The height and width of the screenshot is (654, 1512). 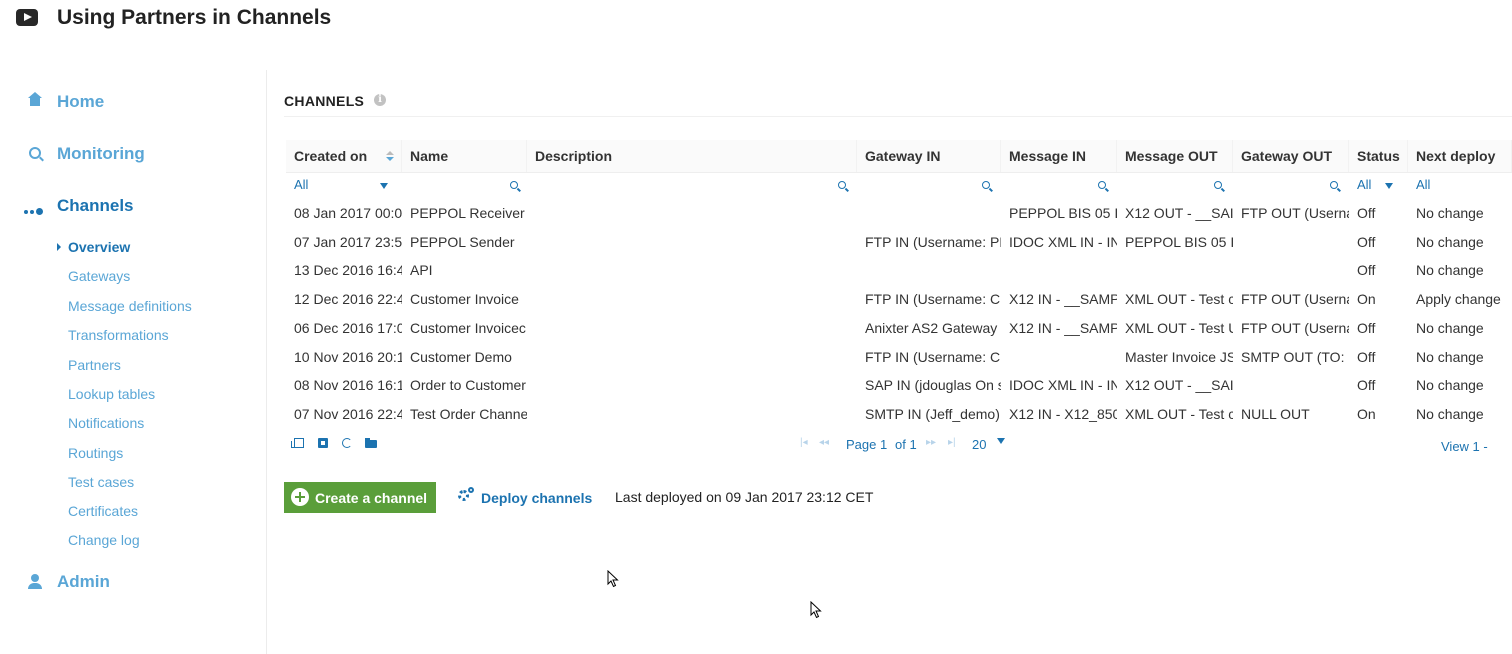 What do you see at coordinates (94, 365) in the screenshot?
I see `sidebar-subitem-partners: Partners` at bounding box center [94, 365].